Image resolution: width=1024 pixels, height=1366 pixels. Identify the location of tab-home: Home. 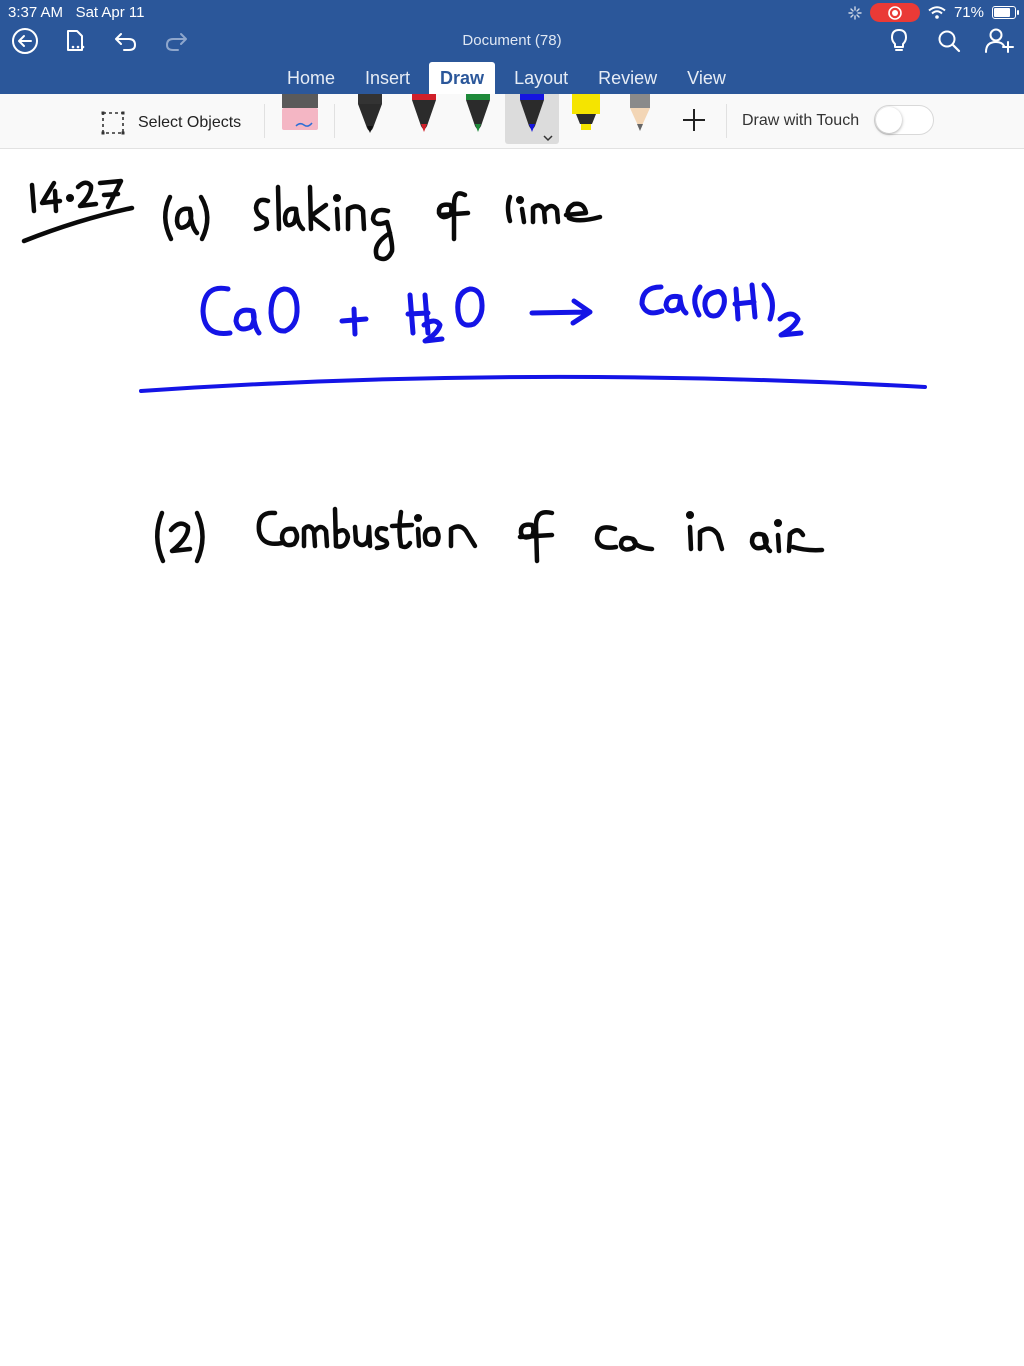
(311, 78).